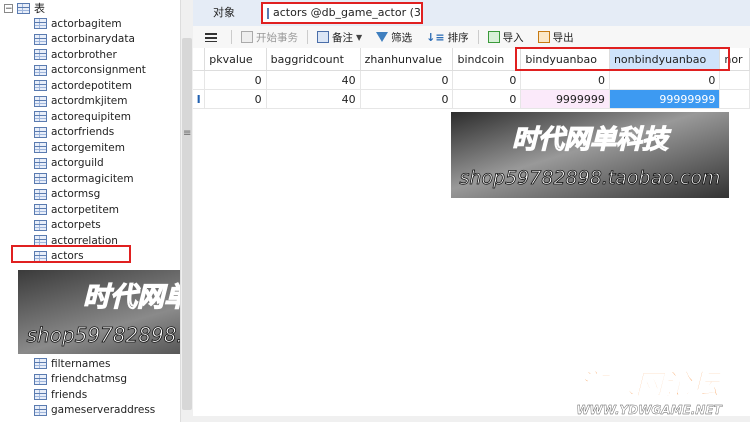 The height and width of the screenshot is (422, 750). Describe the element at coordinates (77, 163) in the screenshot. I see `tree-item-label: actorguild` at that location.